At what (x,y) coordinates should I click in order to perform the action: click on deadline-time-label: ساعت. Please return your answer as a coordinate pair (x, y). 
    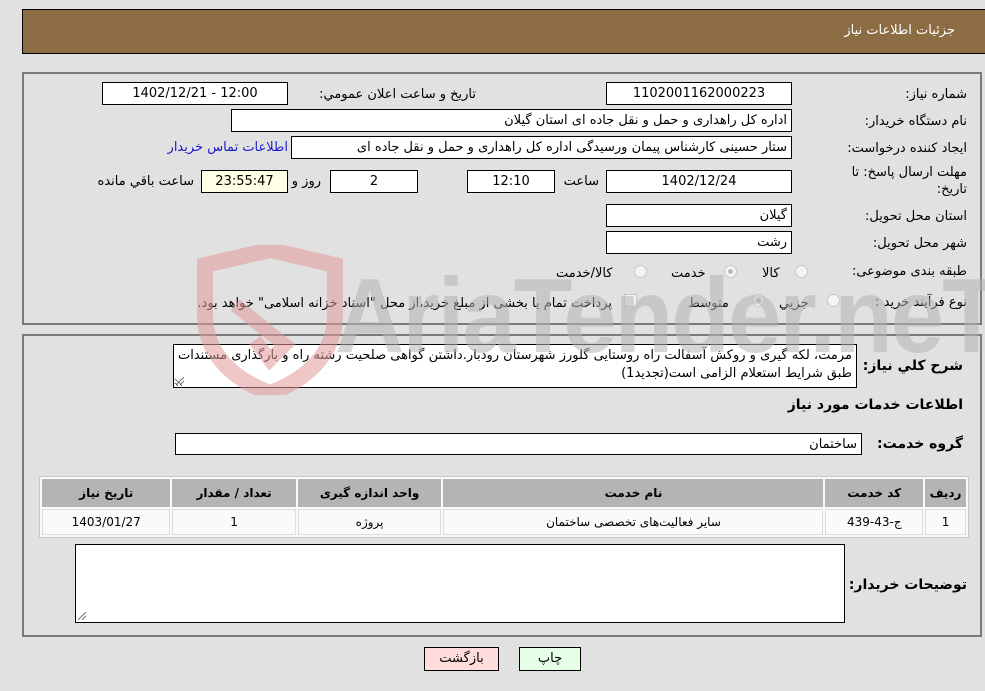
    Looking at the image, I should click on (581, 181).